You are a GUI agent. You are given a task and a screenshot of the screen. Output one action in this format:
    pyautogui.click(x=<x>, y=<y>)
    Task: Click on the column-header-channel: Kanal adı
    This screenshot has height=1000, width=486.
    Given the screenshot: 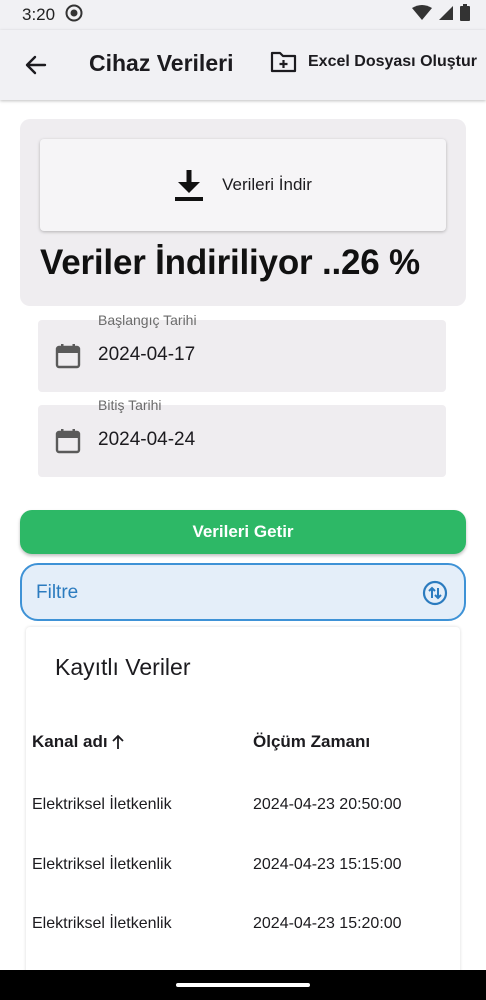 What is the action you would take?
    pyautogui.click(x=79, y=742)
    